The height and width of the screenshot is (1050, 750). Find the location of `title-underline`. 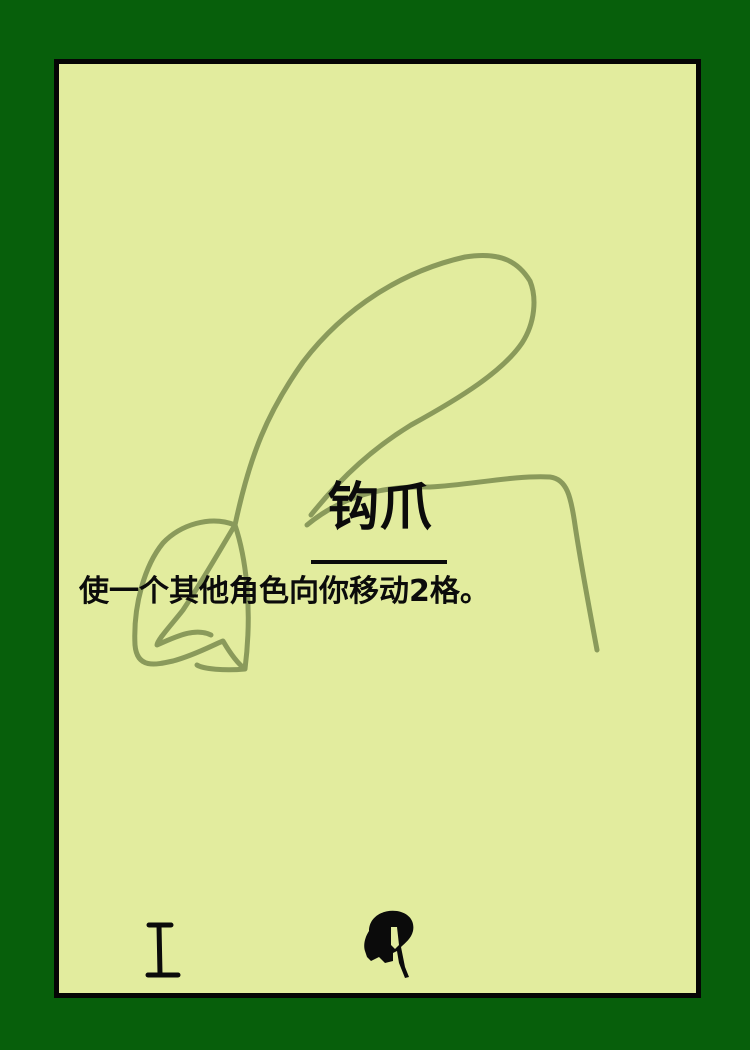

title-underline is located at coordinates (379, 562).